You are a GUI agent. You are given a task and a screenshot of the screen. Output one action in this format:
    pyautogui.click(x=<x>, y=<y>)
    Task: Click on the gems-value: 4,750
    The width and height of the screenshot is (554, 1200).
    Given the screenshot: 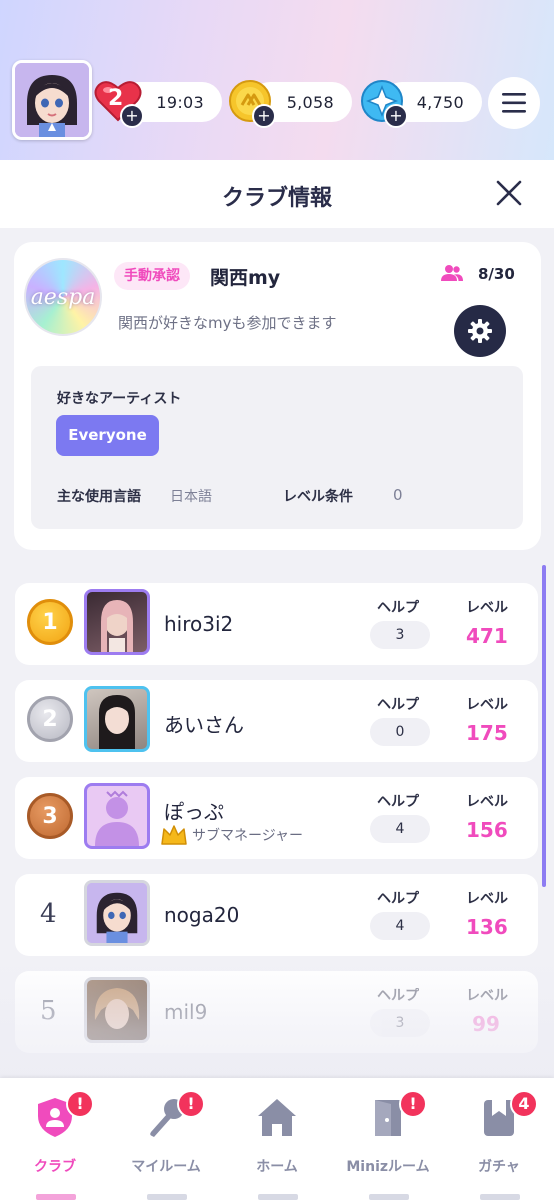 What is the action you would take?
    pyautogui.click(x=440, y=102)
    